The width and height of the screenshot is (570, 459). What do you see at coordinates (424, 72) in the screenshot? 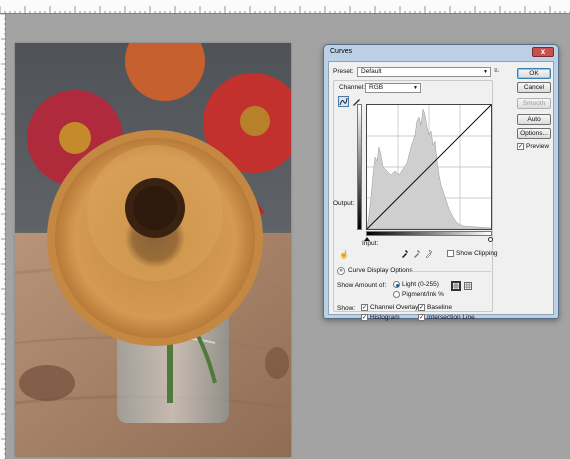
I see `preset-select: Default ▼` at bounding box center [424, 72].